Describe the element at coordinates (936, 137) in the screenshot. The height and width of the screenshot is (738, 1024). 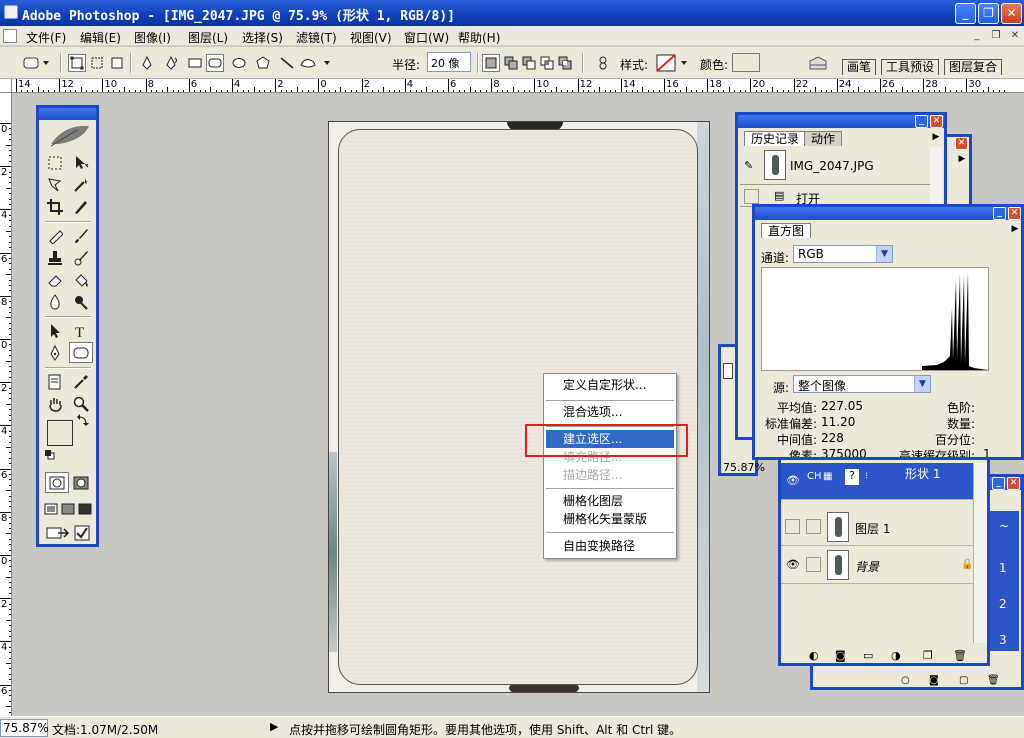
I see `history-panel-menu: ▶` at that location.